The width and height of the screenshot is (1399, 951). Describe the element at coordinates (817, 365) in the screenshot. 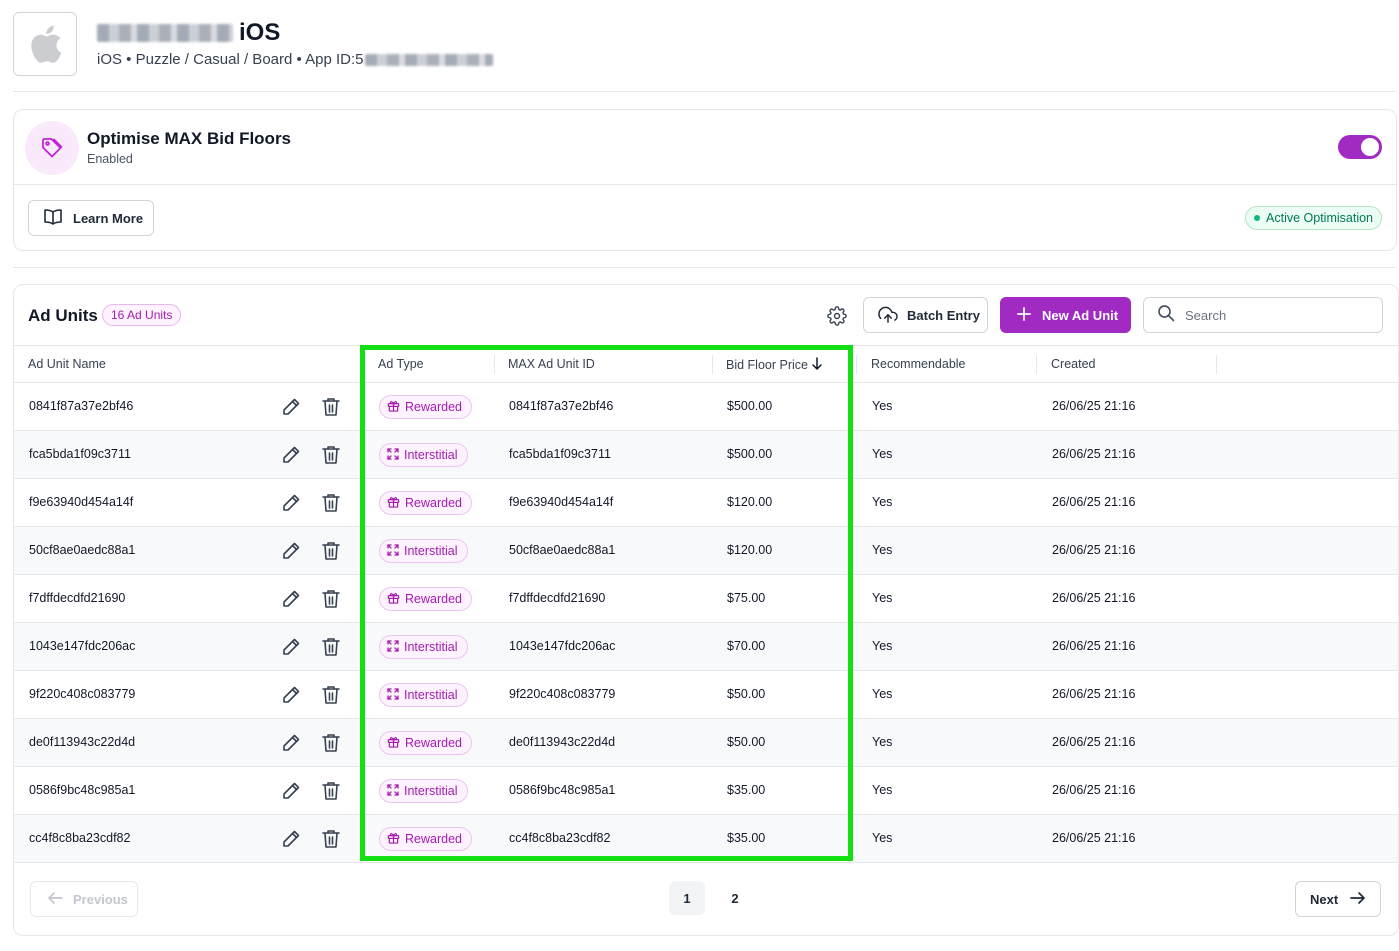

I see `arrow-down-icon` at that location.